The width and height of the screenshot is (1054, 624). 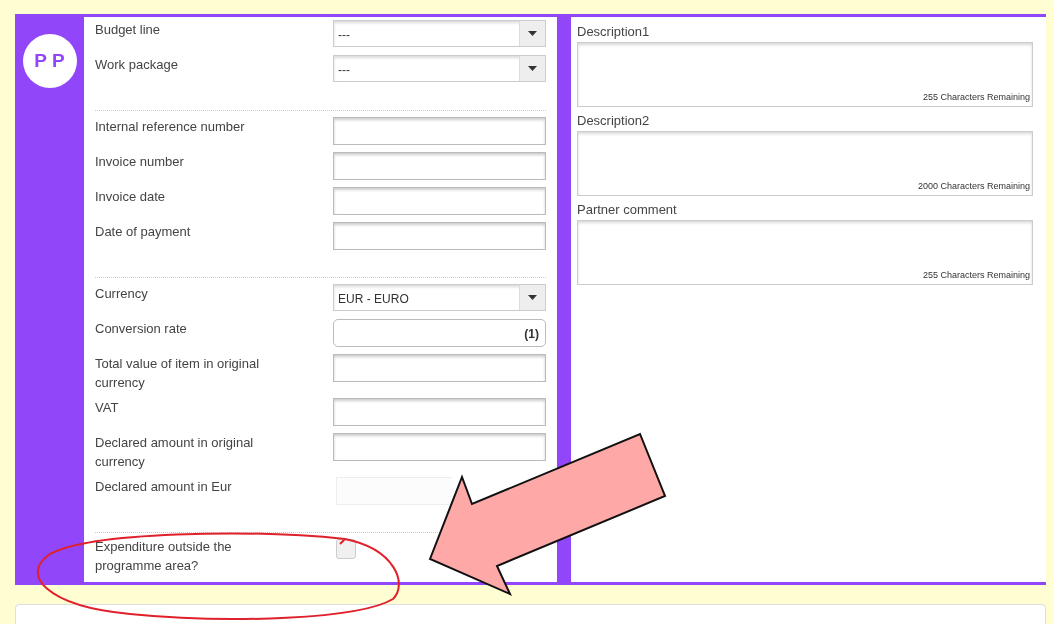 I want to click on field-label: Budget line, so click(x=128, y=30).